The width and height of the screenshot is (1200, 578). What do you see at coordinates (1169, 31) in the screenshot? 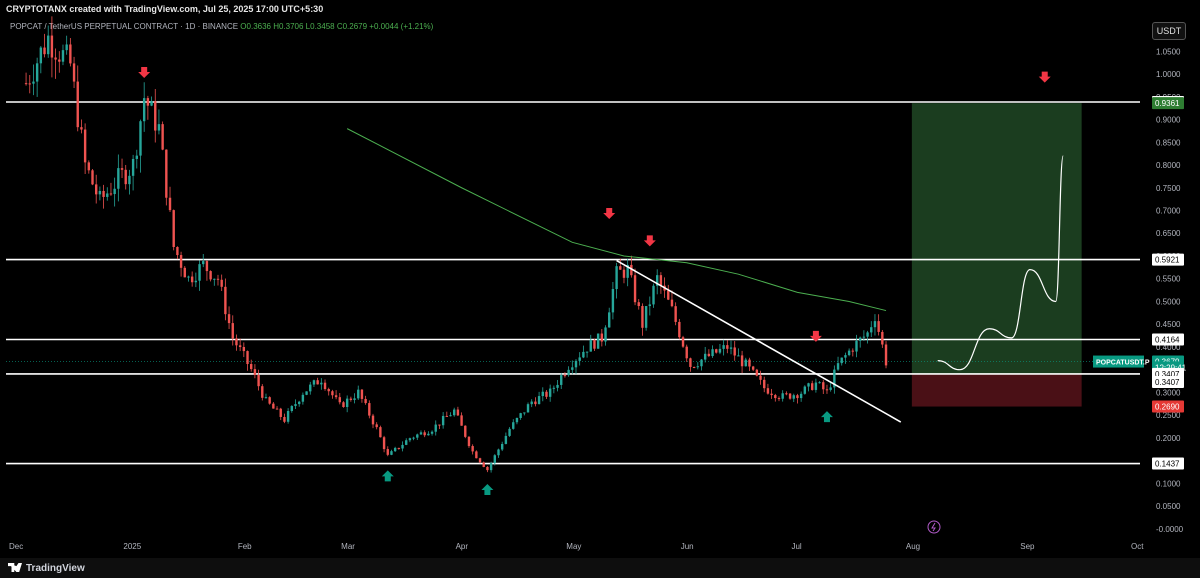
I see `currency-unit-button: USDT` at bounding box center [1169, 31].